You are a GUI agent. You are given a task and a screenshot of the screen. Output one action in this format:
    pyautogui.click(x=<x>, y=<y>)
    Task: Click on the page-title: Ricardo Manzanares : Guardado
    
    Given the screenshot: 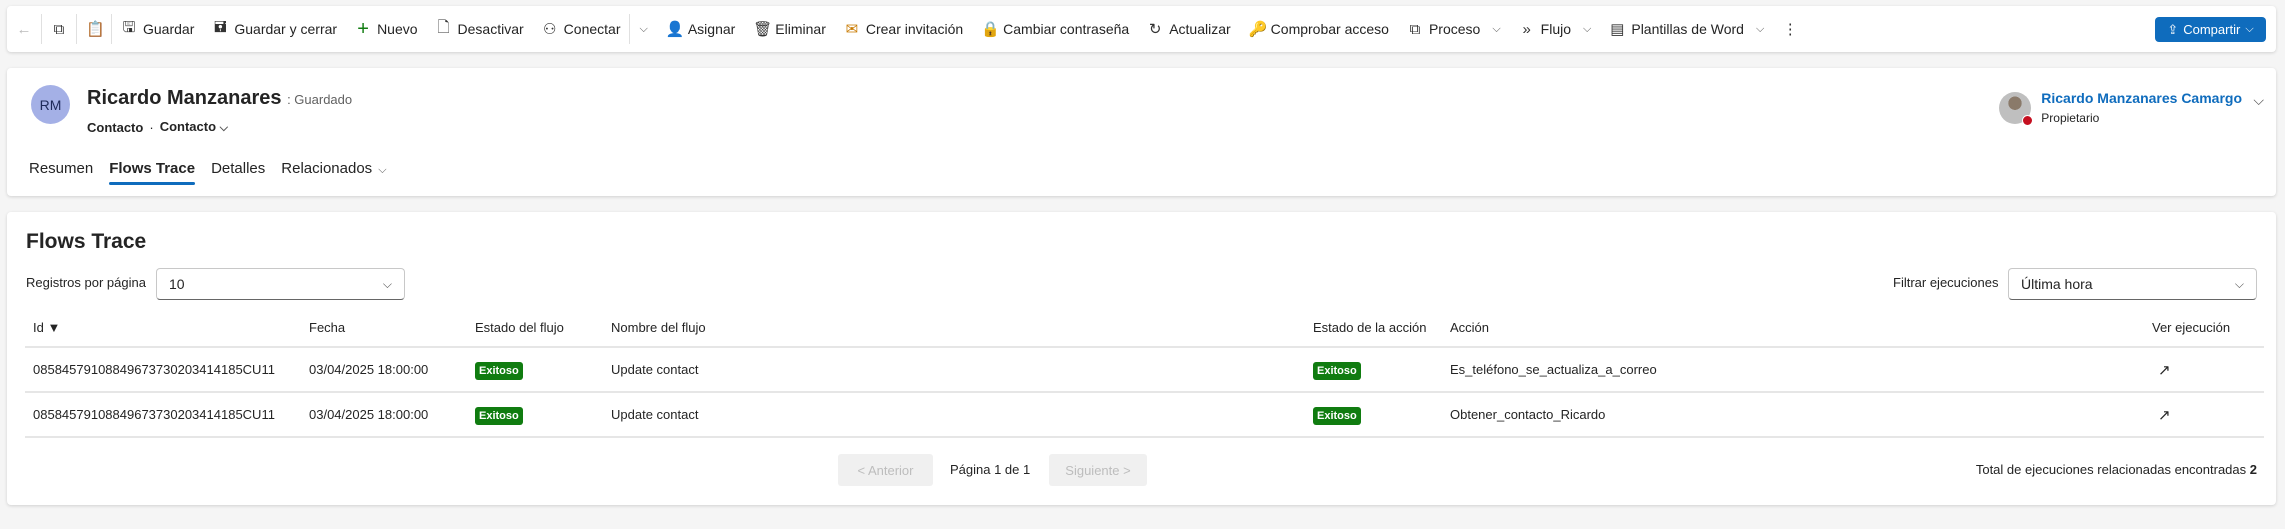 What is the action you would take?
    pyautogui.click(x=220, y=98)
    